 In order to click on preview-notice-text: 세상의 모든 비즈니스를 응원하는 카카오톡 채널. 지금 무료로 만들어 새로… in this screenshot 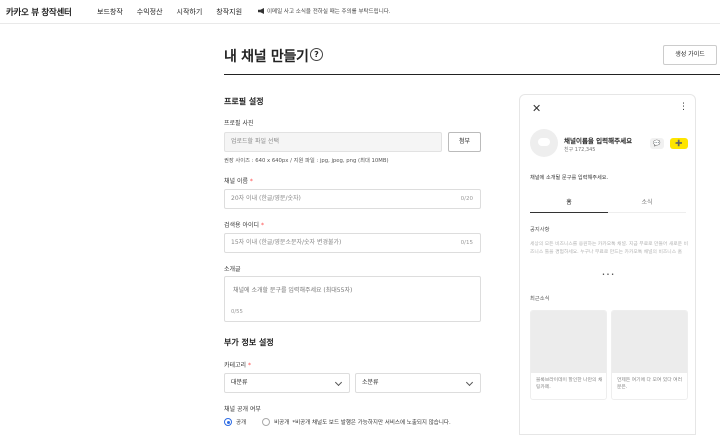, I will do `click(609, 248)`.